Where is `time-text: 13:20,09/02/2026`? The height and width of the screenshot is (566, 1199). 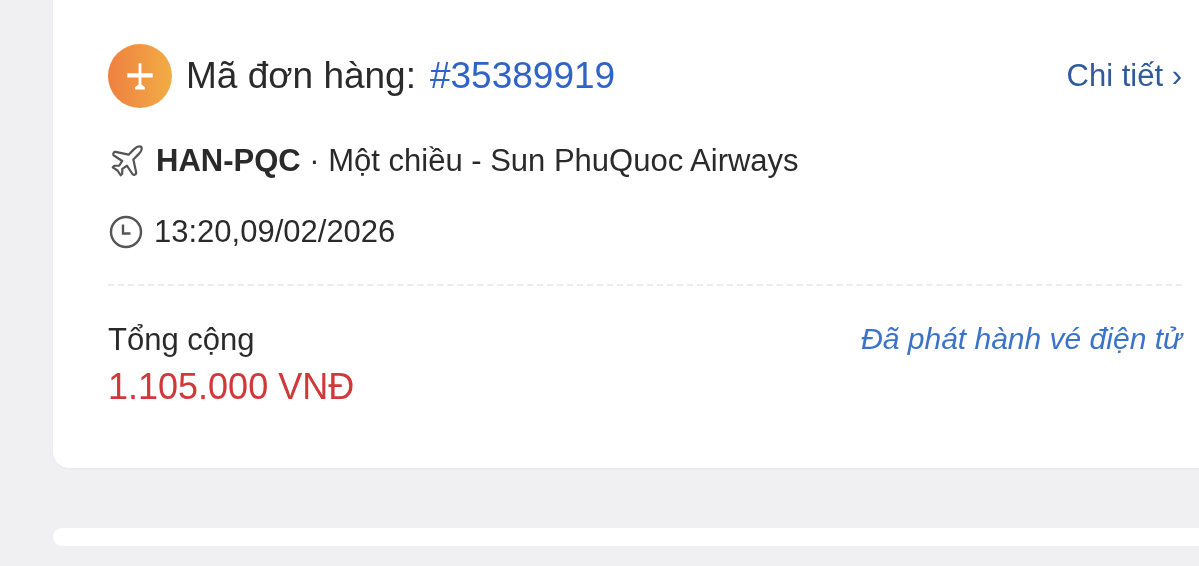
time-text: 13:20,09/02/2026 is located at coordinates (275, 232).